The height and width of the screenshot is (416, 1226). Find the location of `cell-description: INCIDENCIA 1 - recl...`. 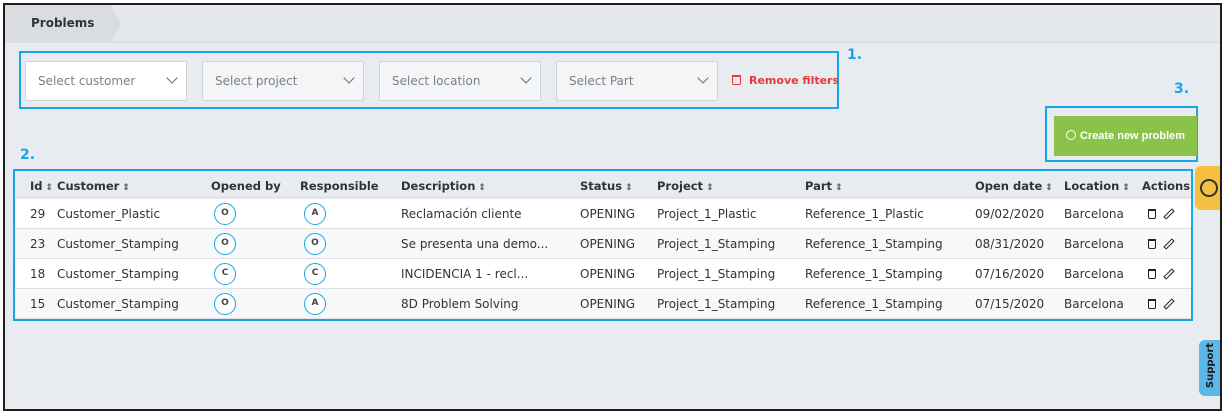

cell-description: INCIDENCIA 1 - recl... is located at coordinates (465, 274).